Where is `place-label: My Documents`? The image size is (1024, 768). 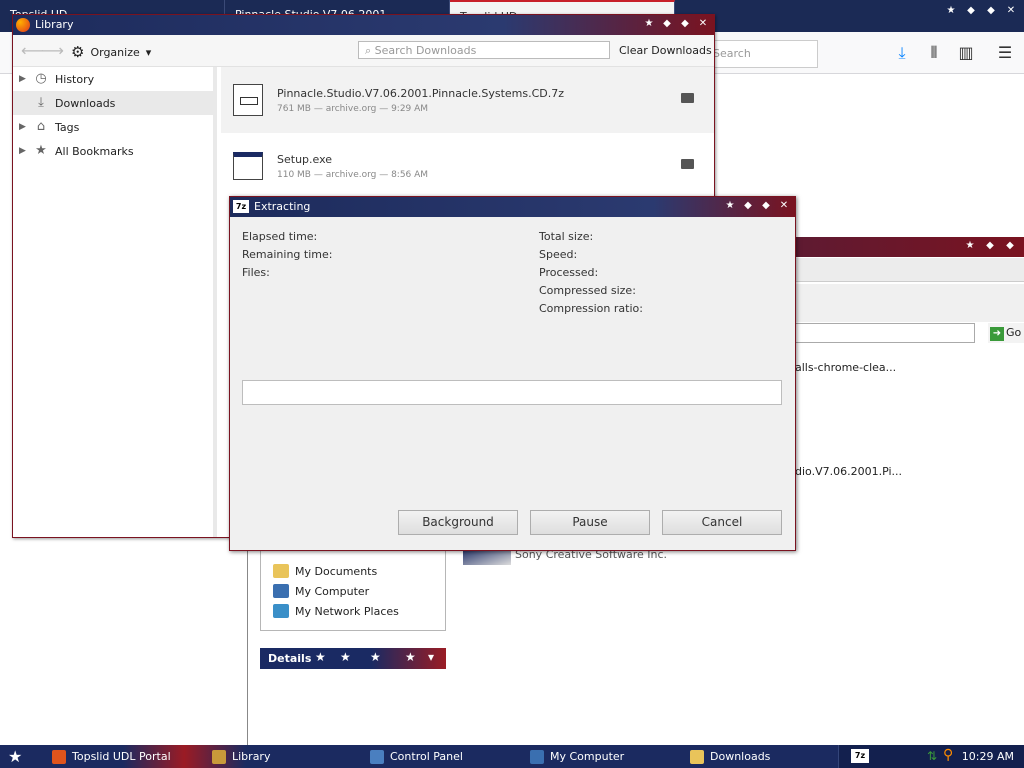
place-label: My Documents is located at coordinates (336, 571).